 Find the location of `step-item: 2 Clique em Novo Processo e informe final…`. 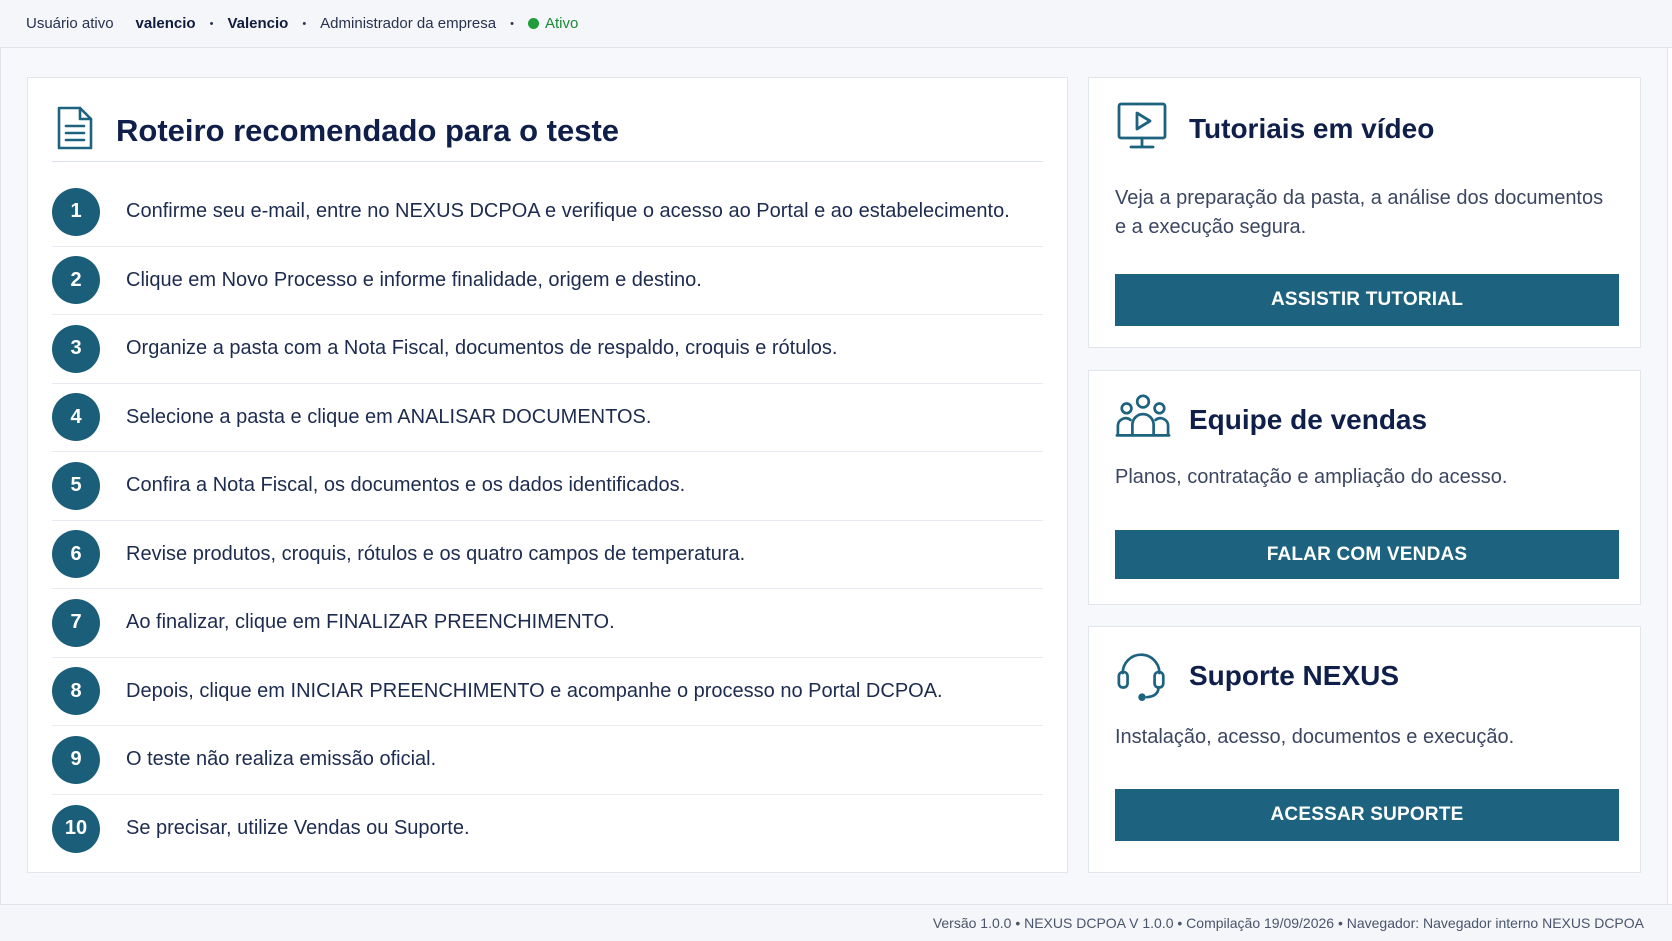

step-item: 2 Clique em Novo Processo e informe final… is located at coordinates (547, 281).